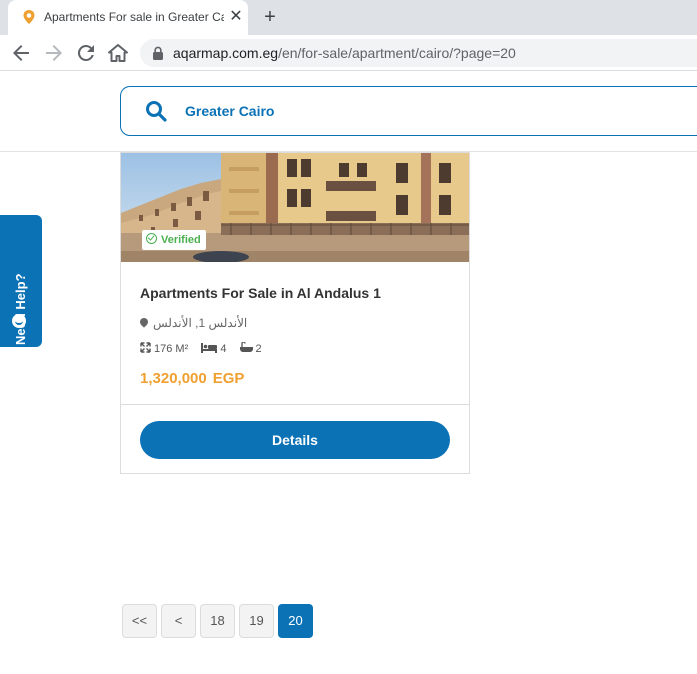  I want to click on location-search-box: Greater Cairo, so click(408, 111).